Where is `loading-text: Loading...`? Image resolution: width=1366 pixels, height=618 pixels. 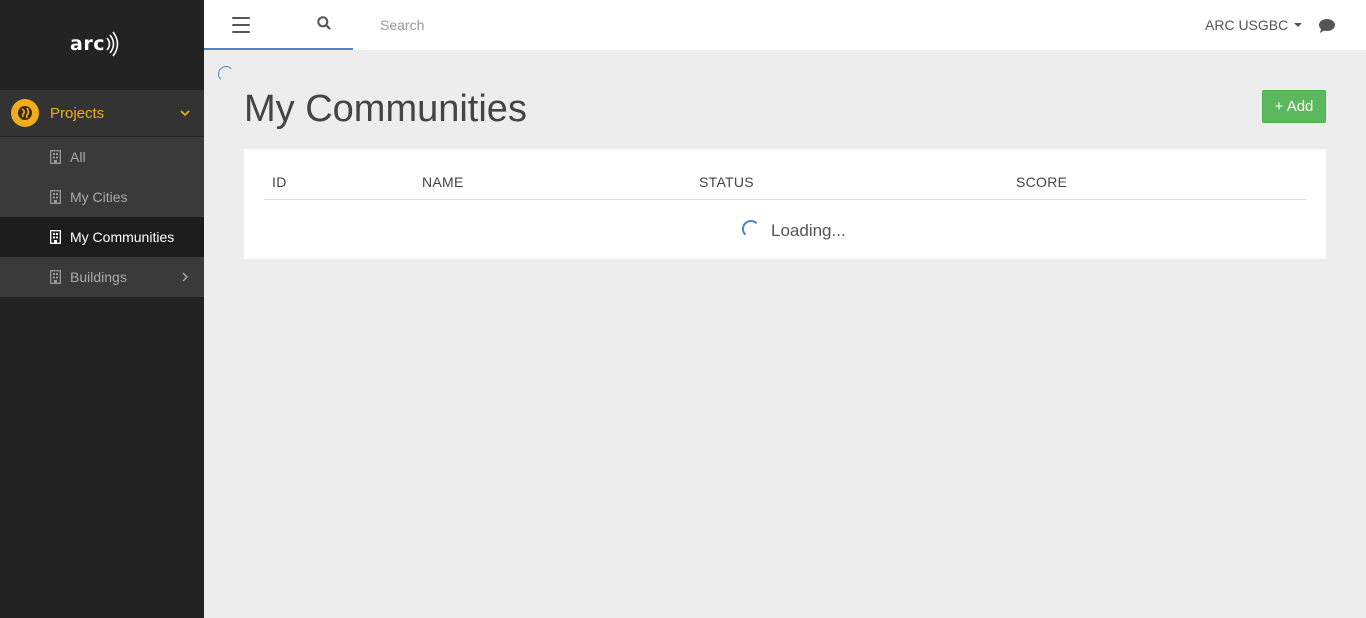 loading-text: Loading... is located at coordinates (808, 230).